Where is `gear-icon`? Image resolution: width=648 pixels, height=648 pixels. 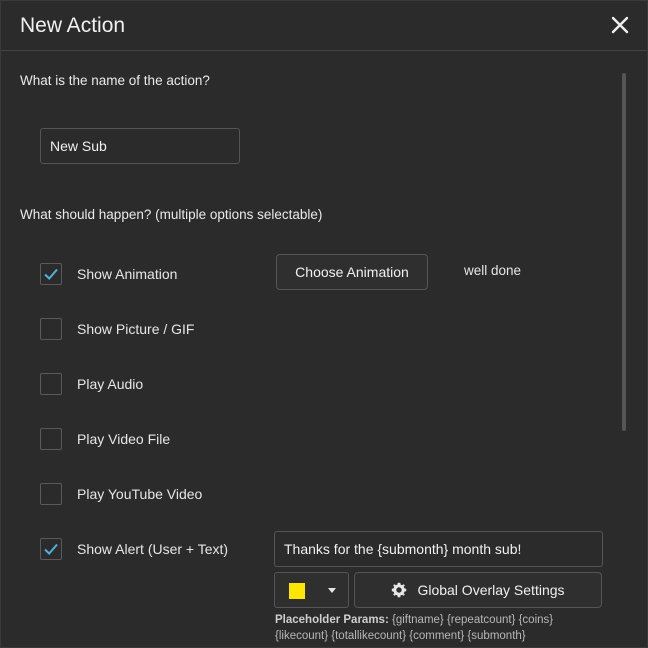 gear-icon is located at coordinates (399, 590).